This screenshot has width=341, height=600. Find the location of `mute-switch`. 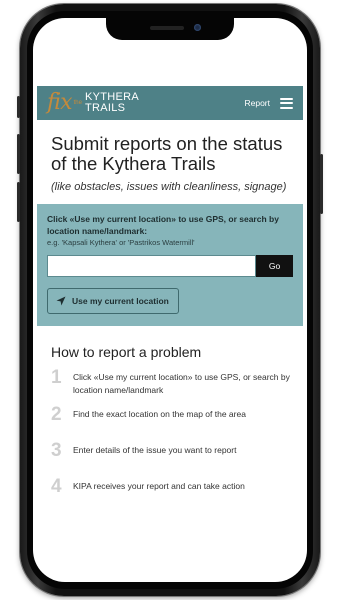

mute-switch is located at coordinates (18, 107).